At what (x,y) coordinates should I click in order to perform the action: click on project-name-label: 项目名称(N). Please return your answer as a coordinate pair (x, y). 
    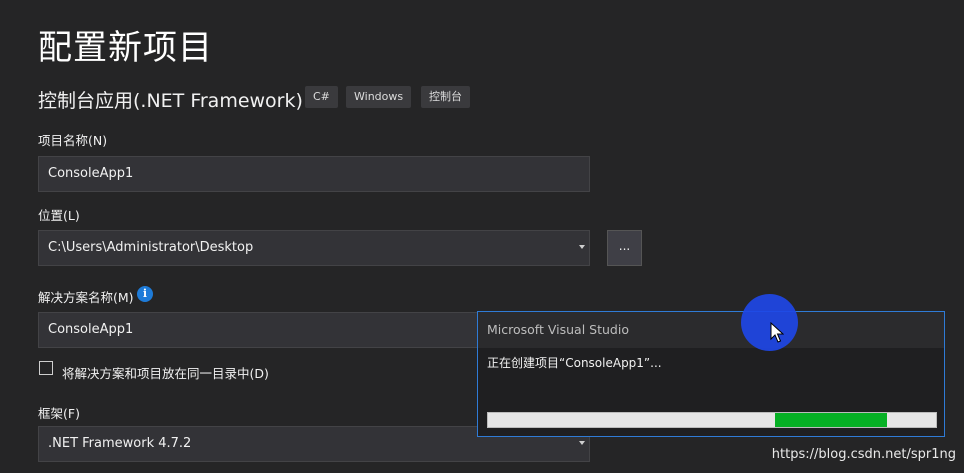
    Looking at the image, I should click on (73, 140).